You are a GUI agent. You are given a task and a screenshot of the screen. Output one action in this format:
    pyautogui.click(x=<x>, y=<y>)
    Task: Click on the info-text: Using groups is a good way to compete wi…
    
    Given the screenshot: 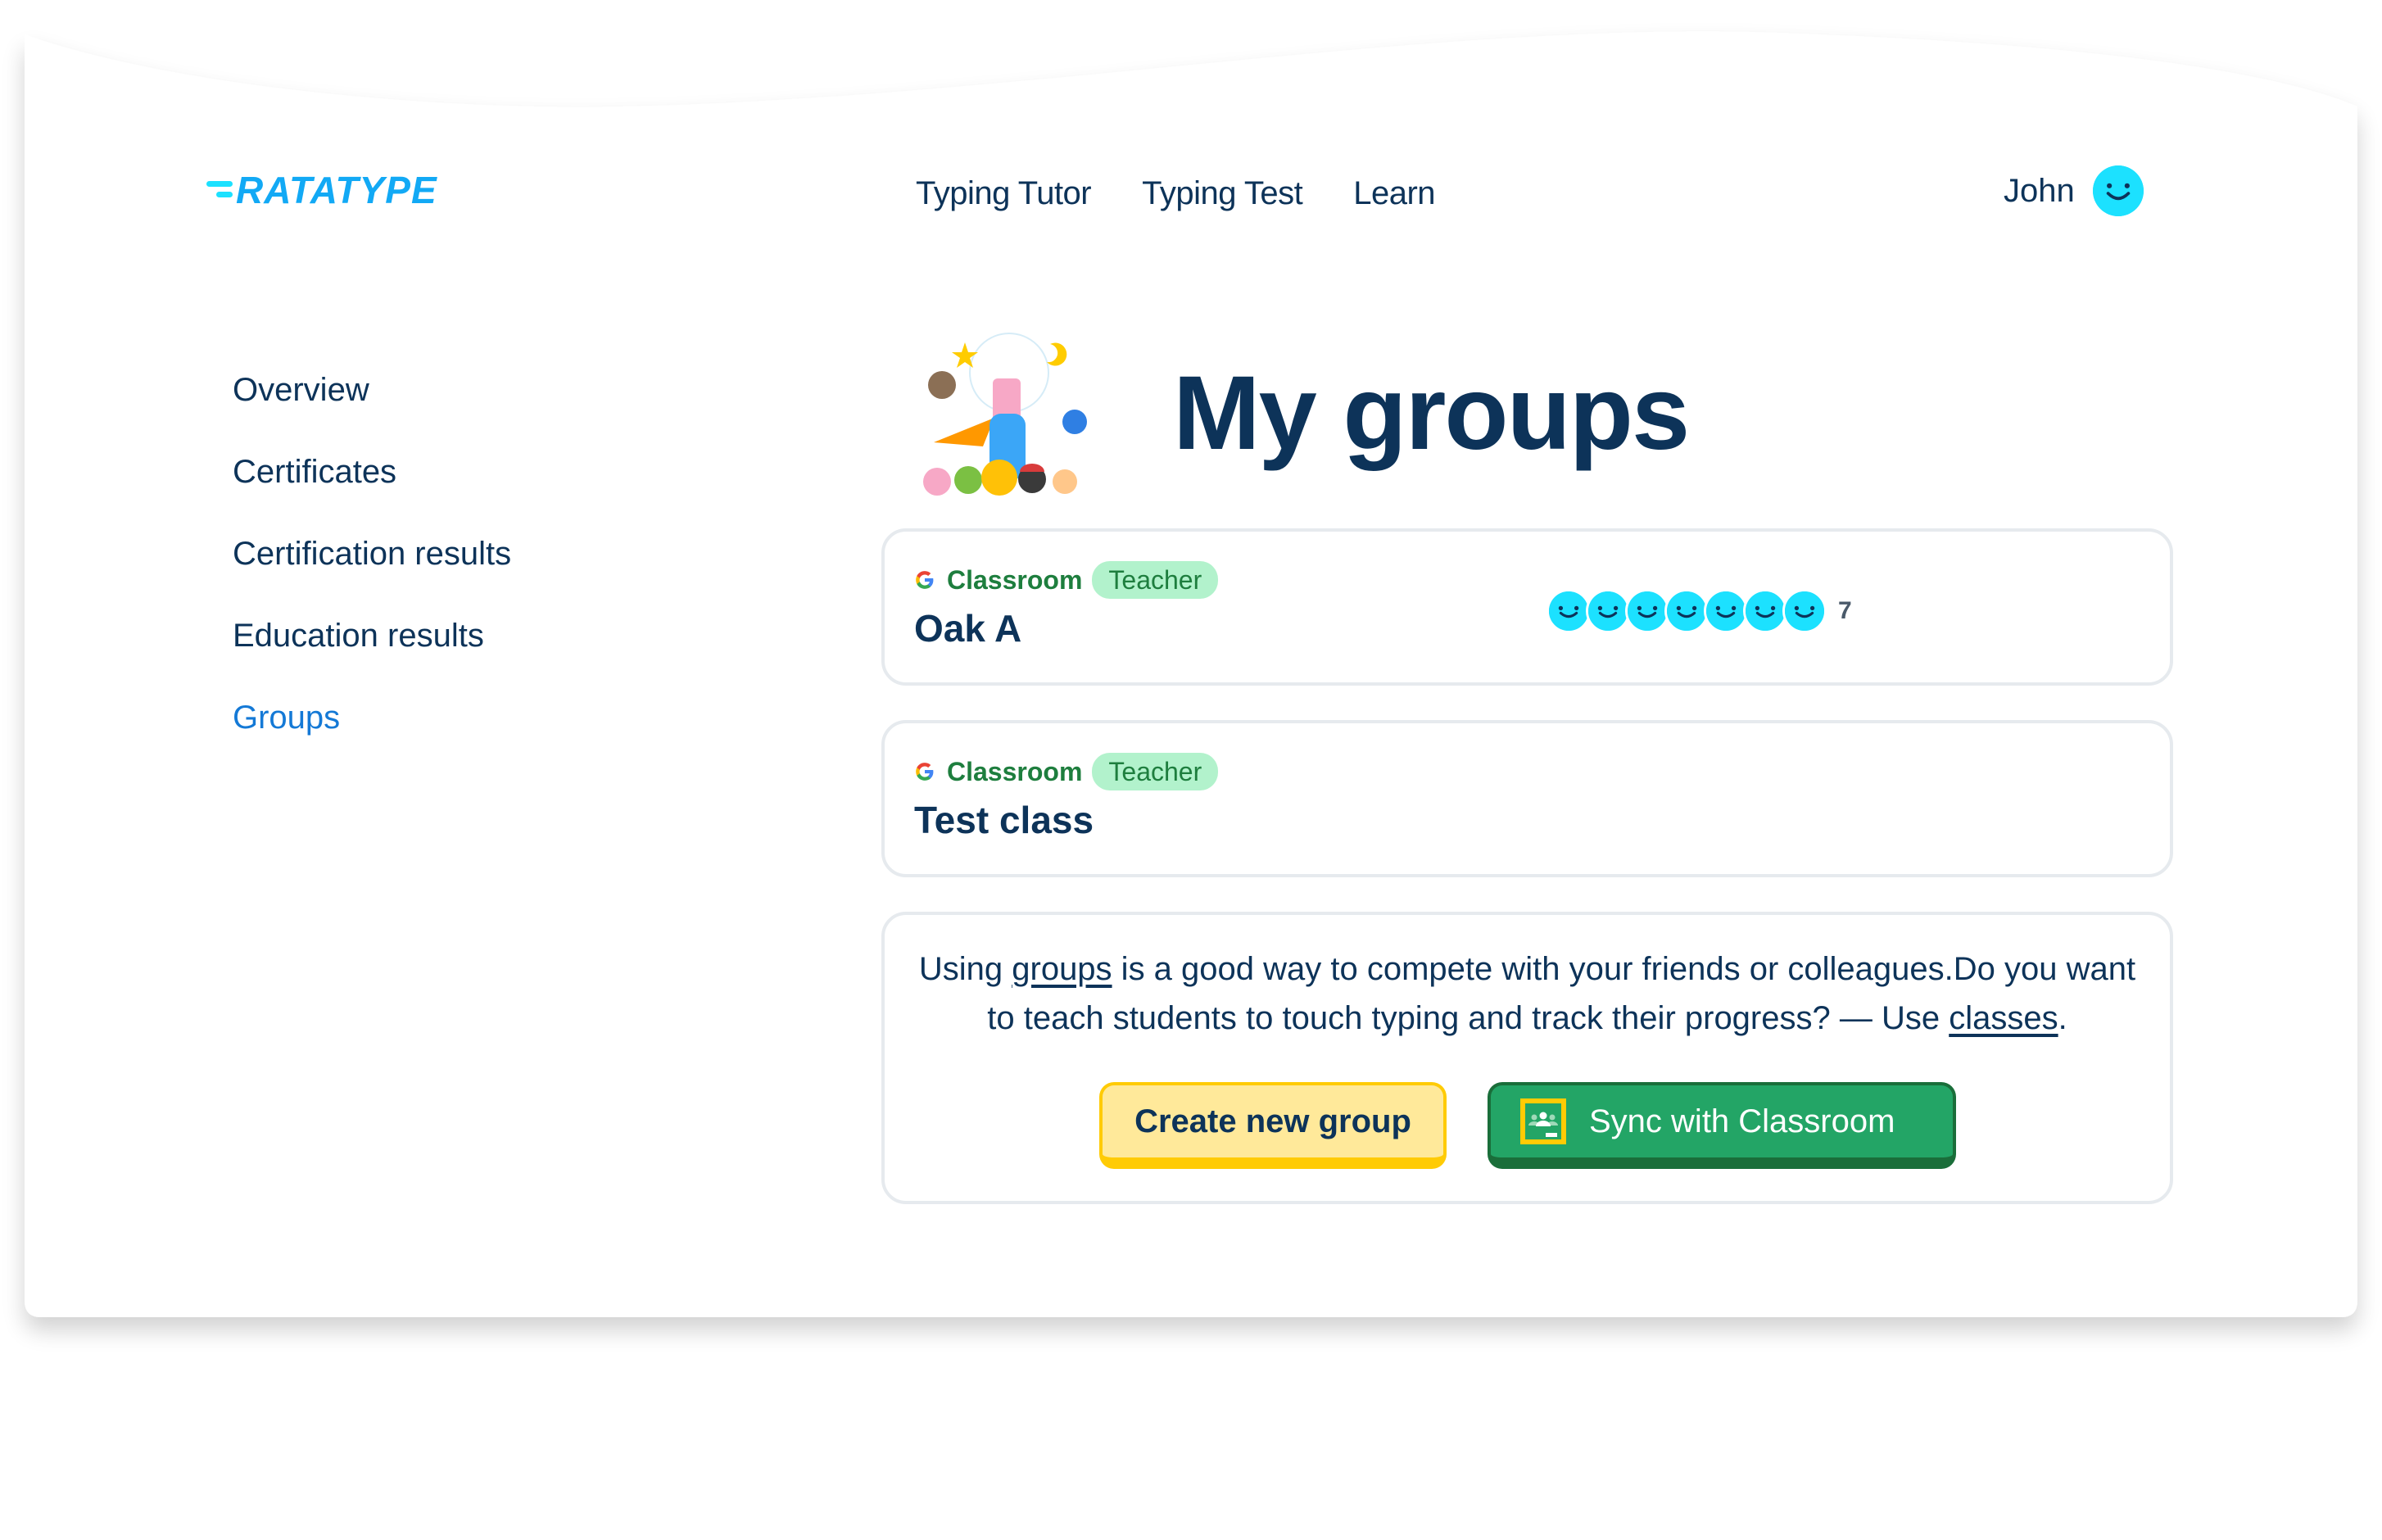 What is the action you would take?
    pyautogui.click(x=1527, y=993)
    